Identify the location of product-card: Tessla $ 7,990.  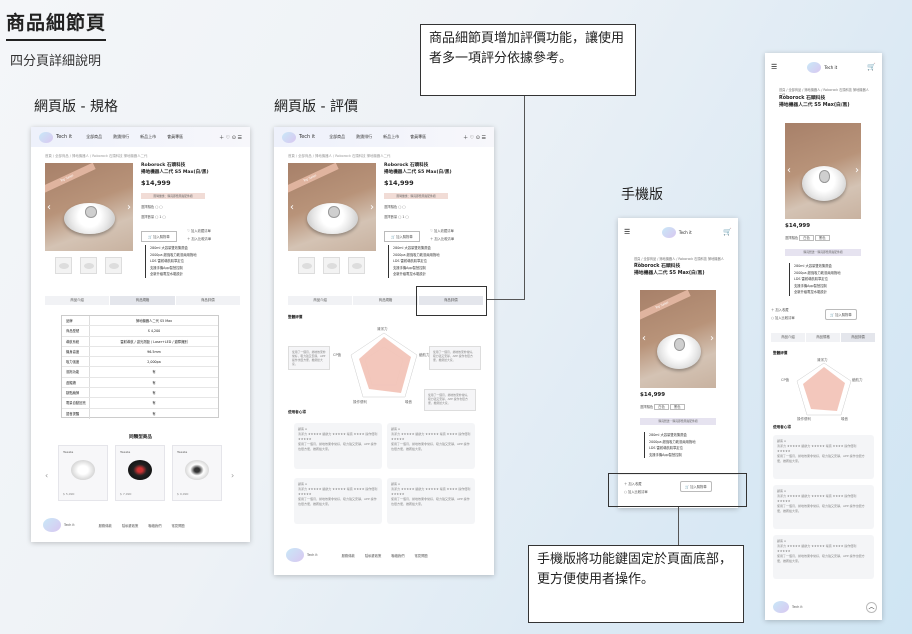
(140, 473).